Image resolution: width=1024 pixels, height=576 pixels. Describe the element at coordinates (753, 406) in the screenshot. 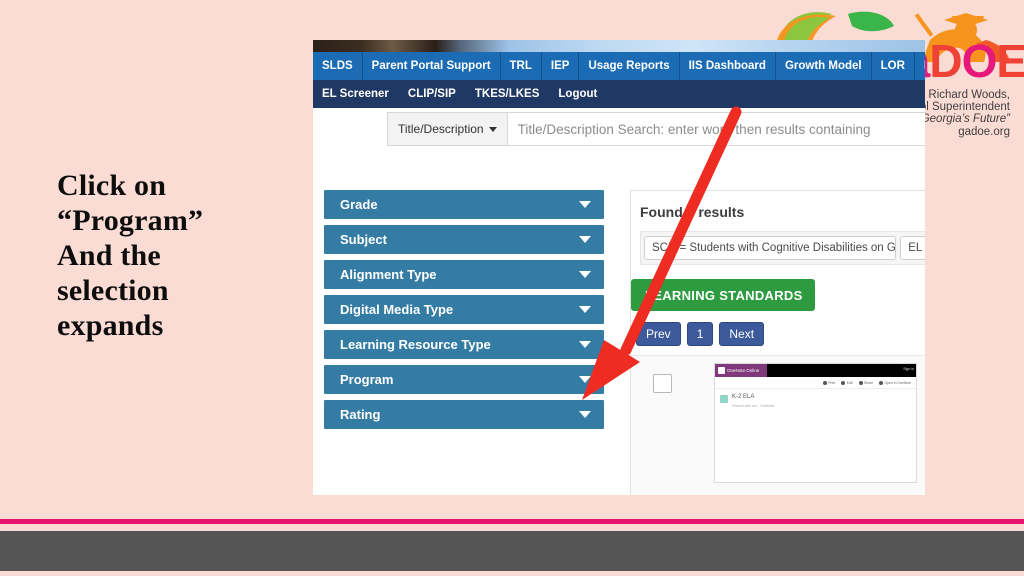

I see `thumbnail-subtitle: Shared with me · OneNote` at that location.